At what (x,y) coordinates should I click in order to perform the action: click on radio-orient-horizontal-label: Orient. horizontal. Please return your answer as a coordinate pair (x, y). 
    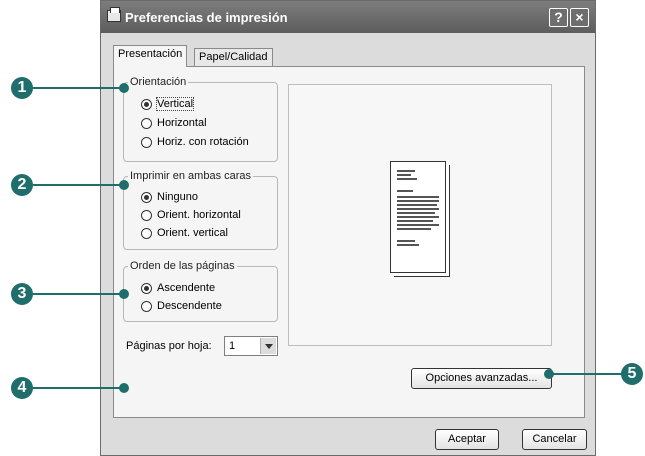
    Looking at the image, I should click on (199, 215).